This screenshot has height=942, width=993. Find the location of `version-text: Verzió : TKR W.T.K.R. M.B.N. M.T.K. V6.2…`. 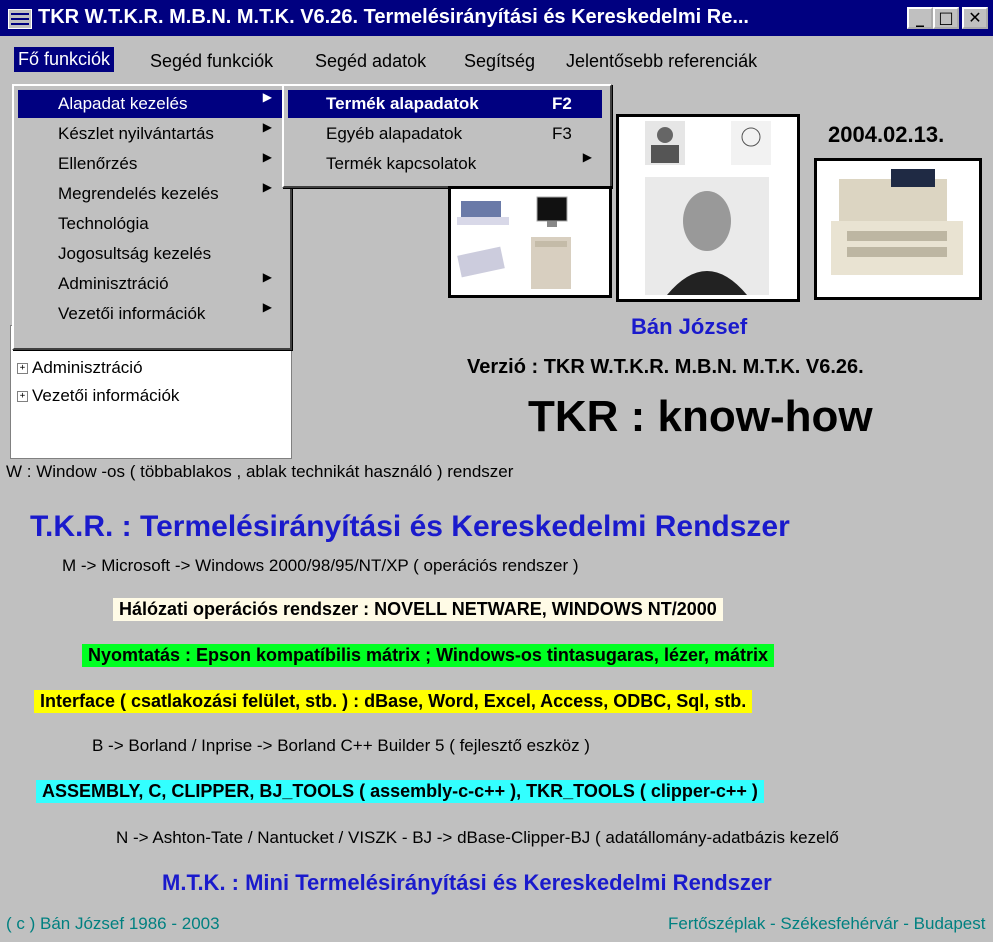

version-text: Verzió : TKR W.T.K.R. M.B.N. M.T.K. V6.2… is located at coordinates (665, 367).